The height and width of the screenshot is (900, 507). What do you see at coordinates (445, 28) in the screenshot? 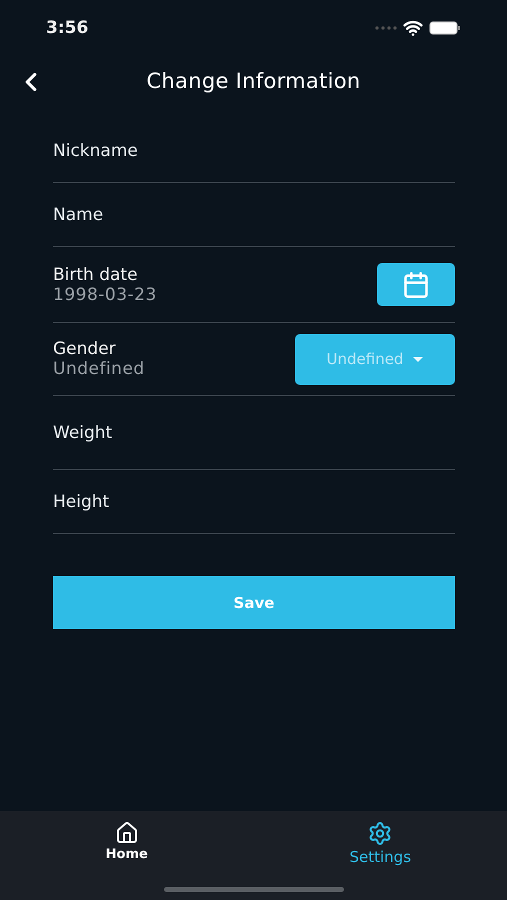
I see `battery-icon` at bounding box center [445, 28].